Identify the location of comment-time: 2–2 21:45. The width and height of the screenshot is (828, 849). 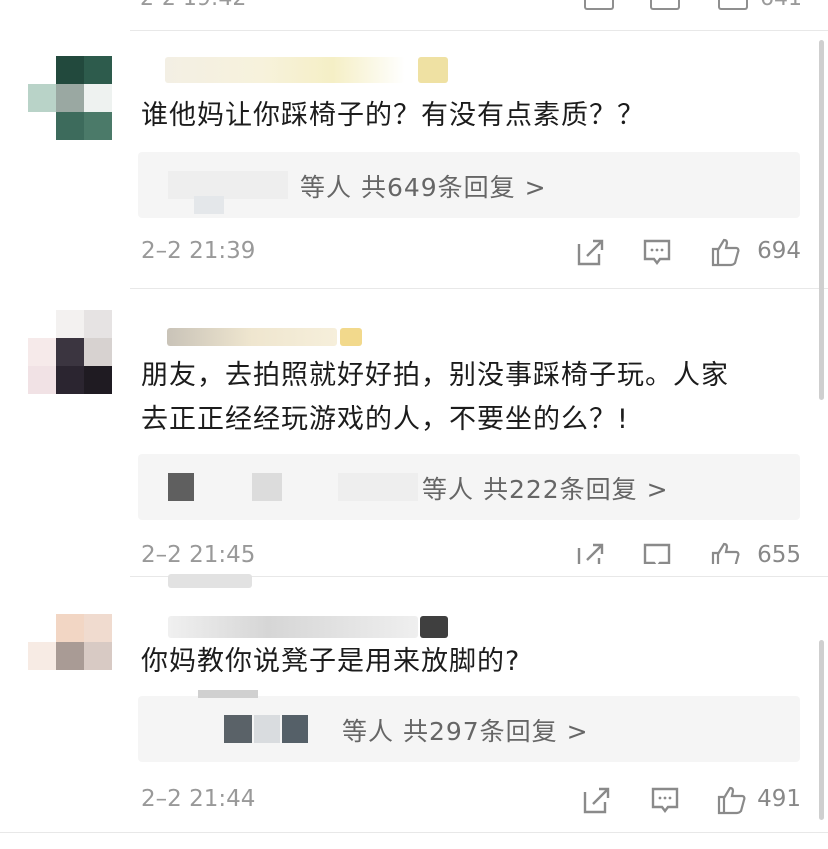
(198, 553).